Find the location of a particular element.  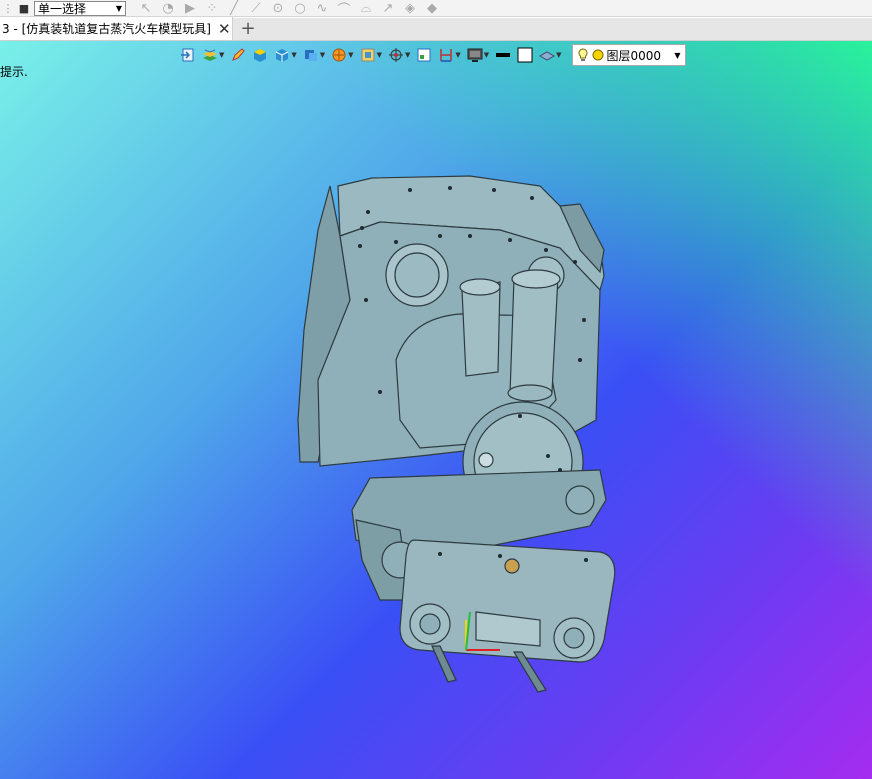

selection-toolbar: ⋮ ■ 单一选择 ▼ ↖ ◔ ▶ ⁘ ╱ ⟋ ⊙ ○ ∿ ⌒ ⌓ ↗ ◈ ◆ is located at coordinates (436, 9).